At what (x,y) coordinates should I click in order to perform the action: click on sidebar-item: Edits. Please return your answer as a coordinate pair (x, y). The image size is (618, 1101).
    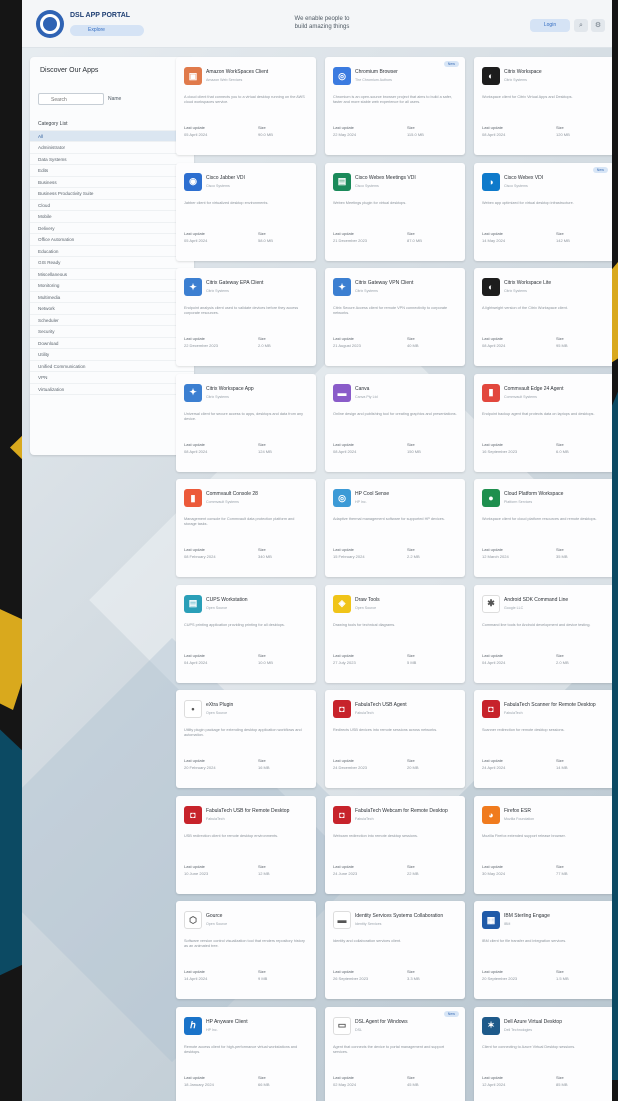
    Looking at the image, I should click on (112, 171).